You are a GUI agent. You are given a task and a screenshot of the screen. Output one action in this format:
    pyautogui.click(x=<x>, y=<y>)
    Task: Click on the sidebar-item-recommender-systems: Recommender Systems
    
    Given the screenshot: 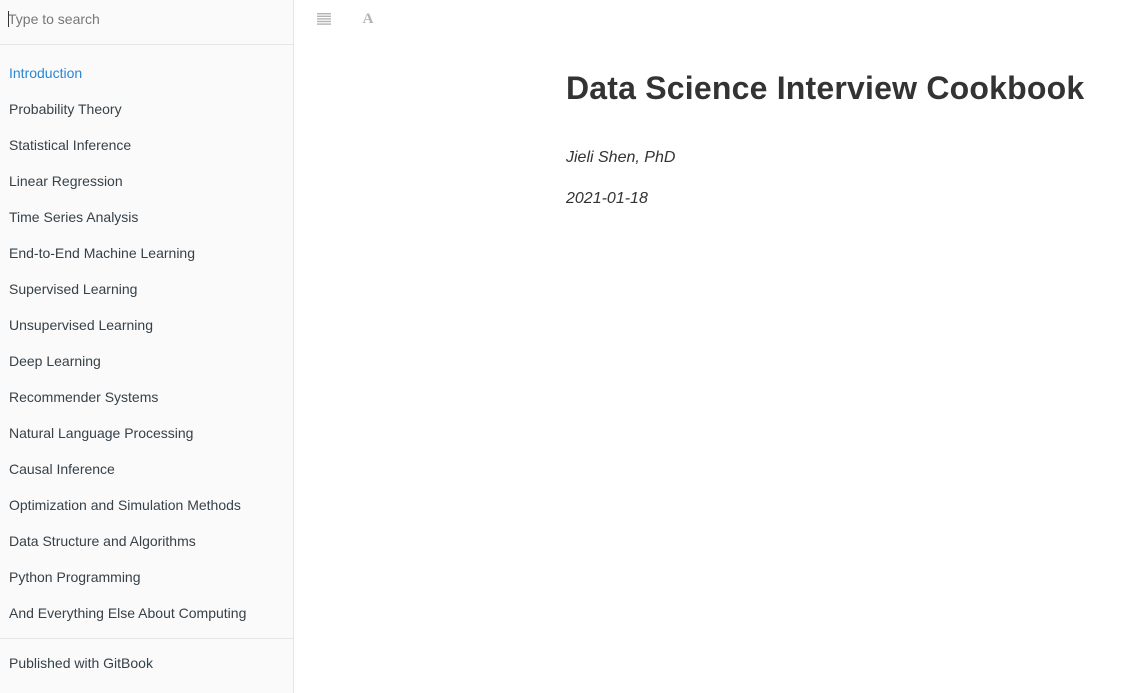 What is the action you would take?
    pyautogui.click(x=146, y=397)
    